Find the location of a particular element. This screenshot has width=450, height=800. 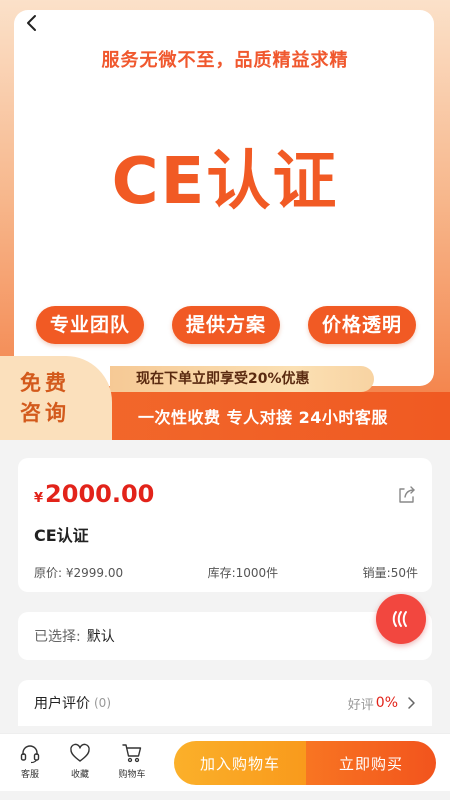

original-price: 原价: ¥2999.00 is located at coordinates (79, 573).